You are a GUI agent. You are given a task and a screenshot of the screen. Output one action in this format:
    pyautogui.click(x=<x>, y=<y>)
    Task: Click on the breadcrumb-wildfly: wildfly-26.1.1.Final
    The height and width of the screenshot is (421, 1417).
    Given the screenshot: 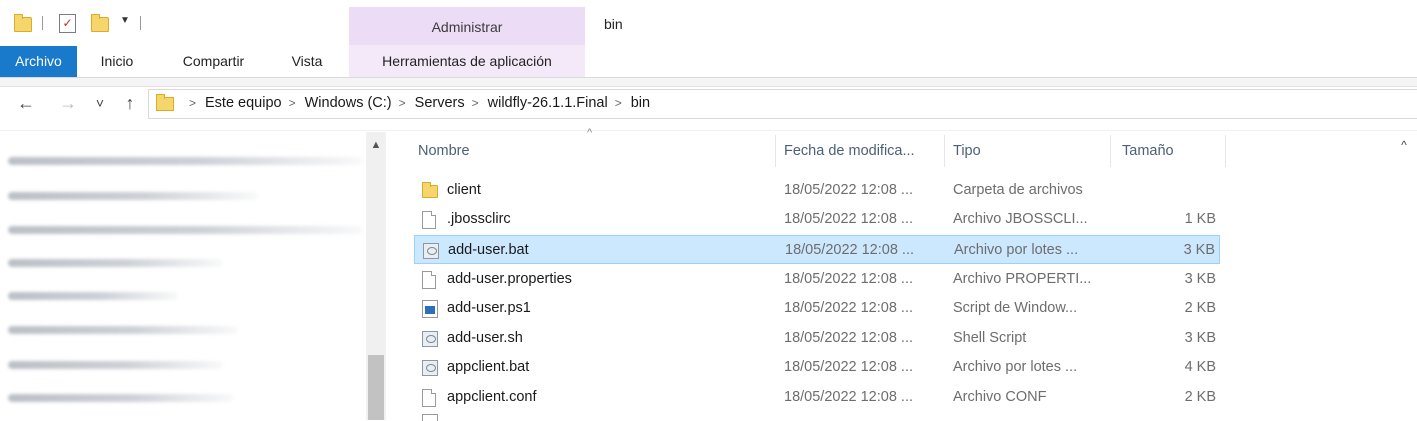 What is the action you would take?
    pyautogui.click(x=548, y=103)
    